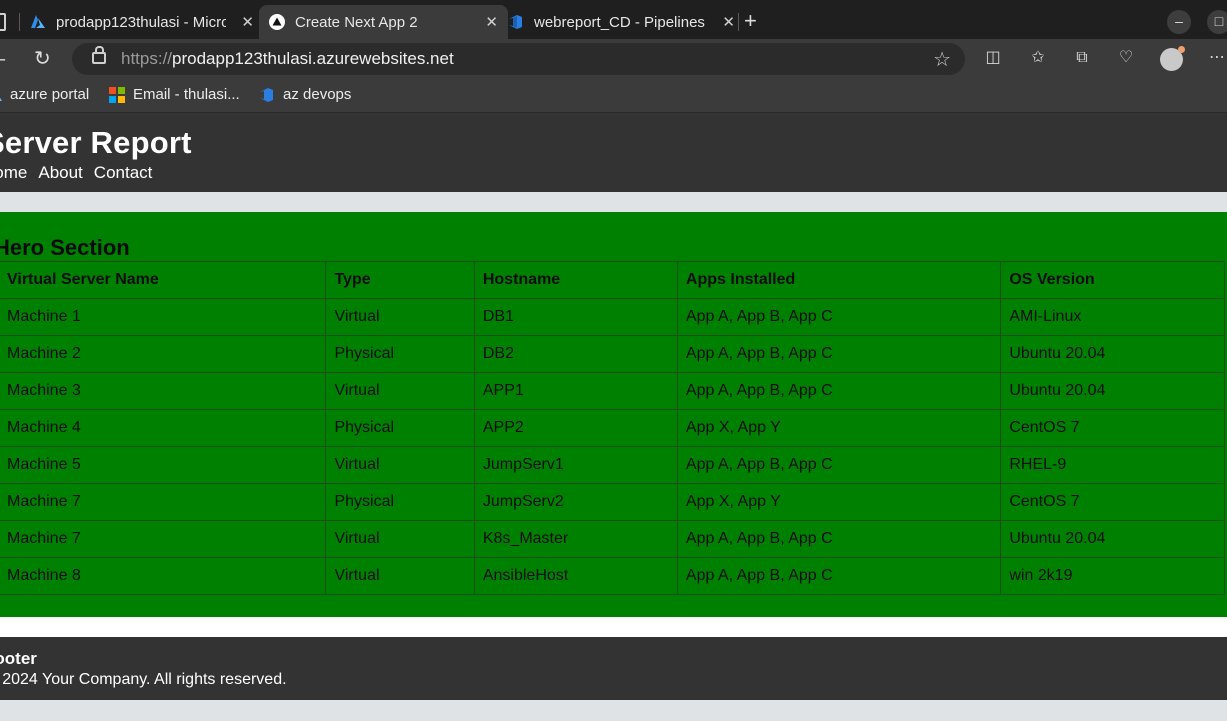 Image resolution: width=1227 pixels, height=721 pixels. What do you see at coordinates (1217, 22) in the screenshot?
I see `maximize-button: □` at bounding box center [1217, 22].